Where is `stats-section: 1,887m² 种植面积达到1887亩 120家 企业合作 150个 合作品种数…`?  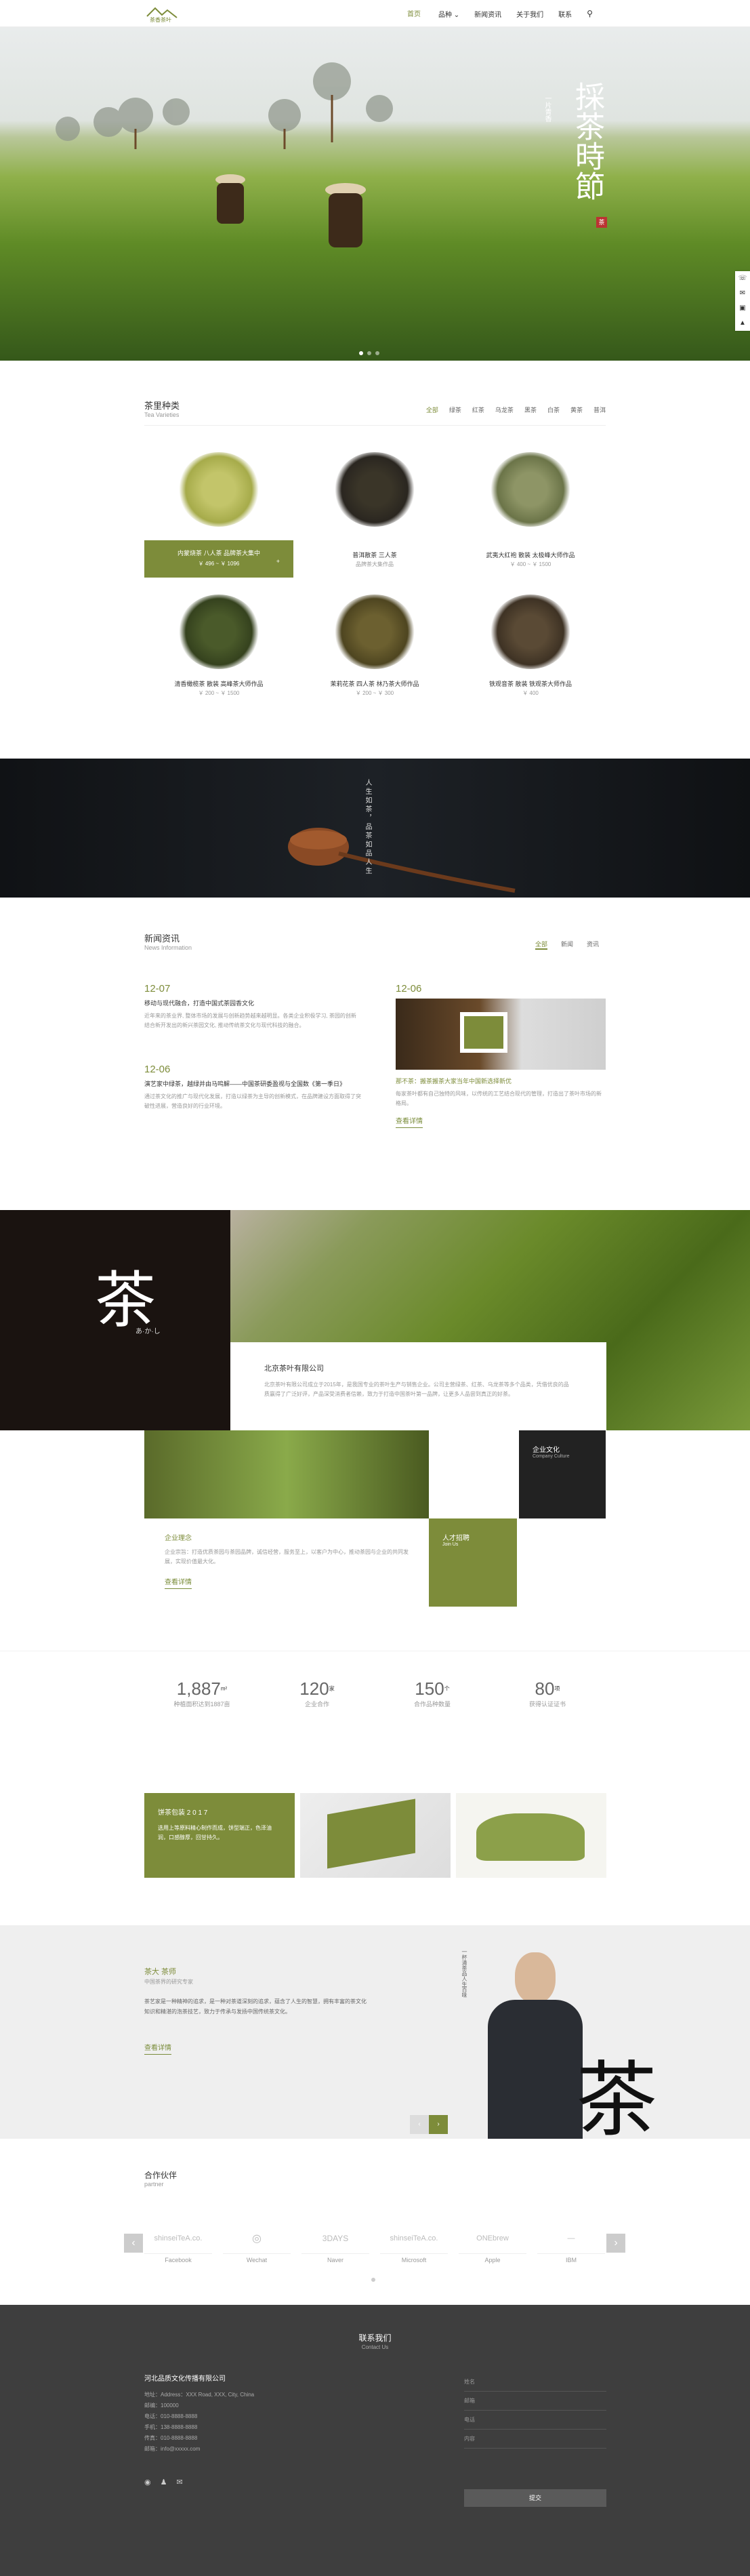
stats-section: 1,887m² 种植面积达到1887亩 120家 企业合作 150个 合作品种数… is located at coordinates (375, 1707).